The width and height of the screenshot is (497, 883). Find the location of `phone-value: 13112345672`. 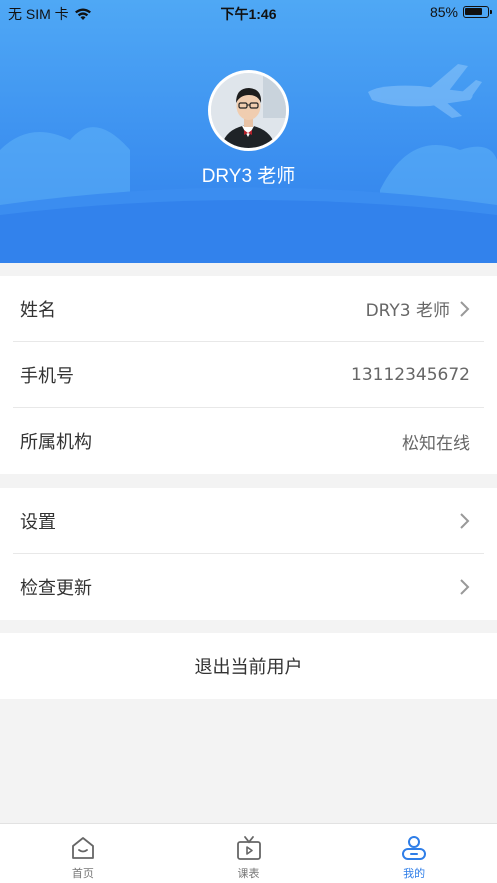

phone-value: 13112345672 is located at coordinates (410, 374).